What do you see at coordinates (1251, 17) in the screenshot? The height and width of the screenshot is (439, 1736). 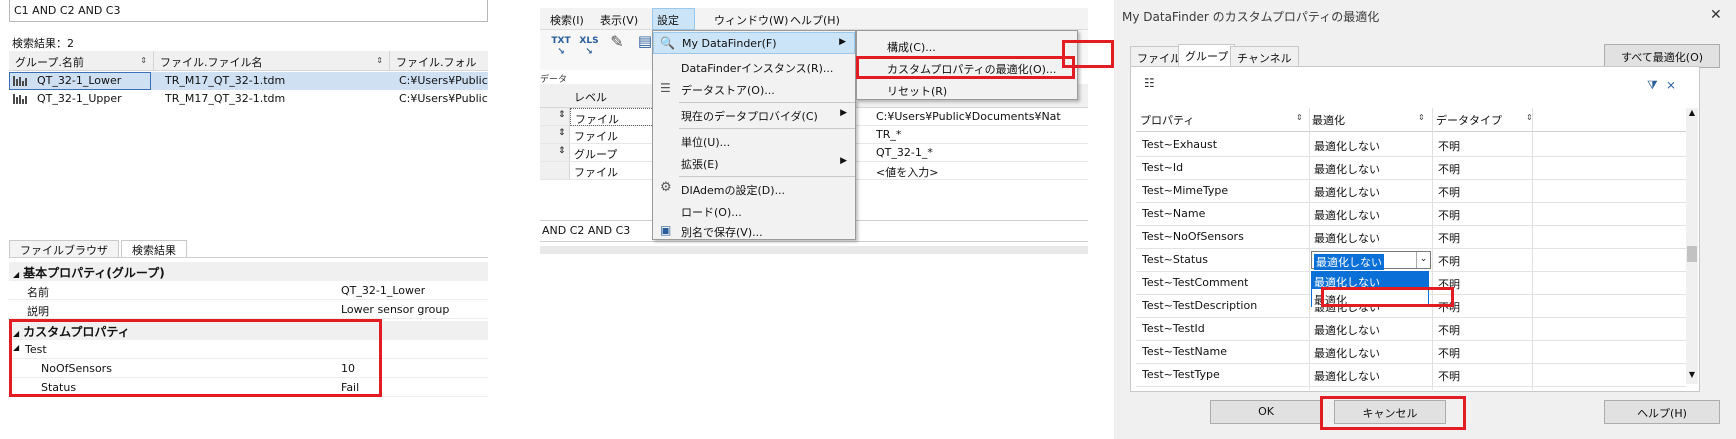 I see `dialog-title: My DataFinder のカスタムプロパティの最適化` at bounding box center [1251, 17].